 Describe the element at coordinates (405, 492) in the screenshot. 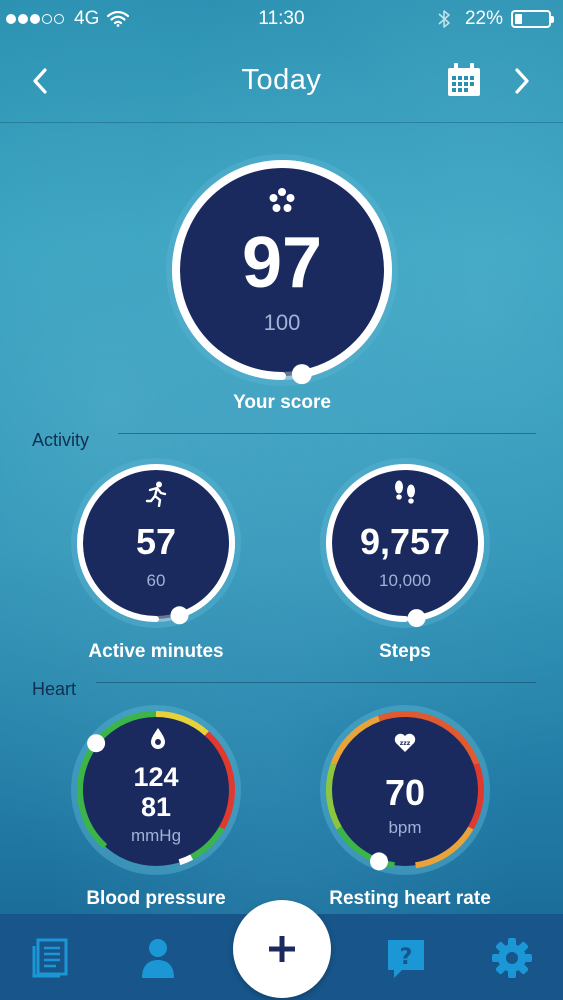

I see `footprints-icon` at that location.